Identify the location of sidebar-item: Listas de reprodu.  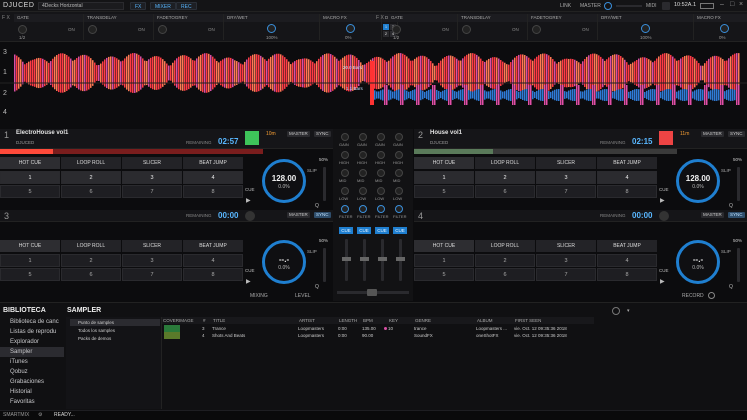
(32, 332).